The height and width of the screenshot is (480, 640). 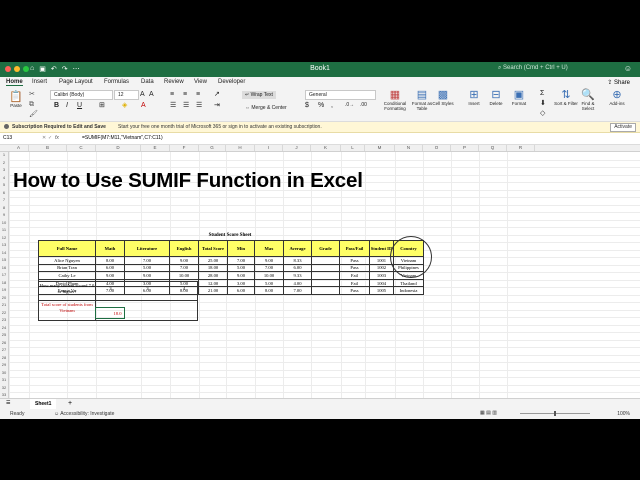 I want to click on zoom-level: 100%, so click(x=623, y=414).